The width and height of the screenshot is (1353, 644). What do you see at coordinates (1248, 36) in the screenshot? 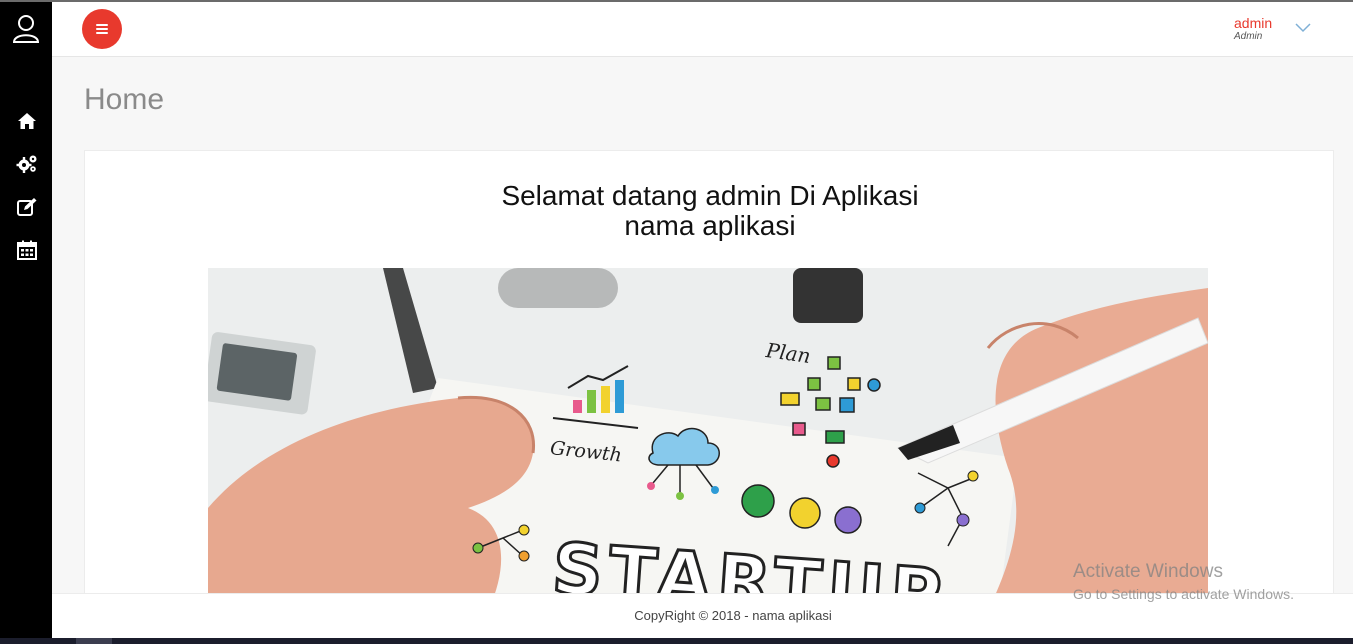
I see `user-role: Admin` at bounding box center [1248, 36].